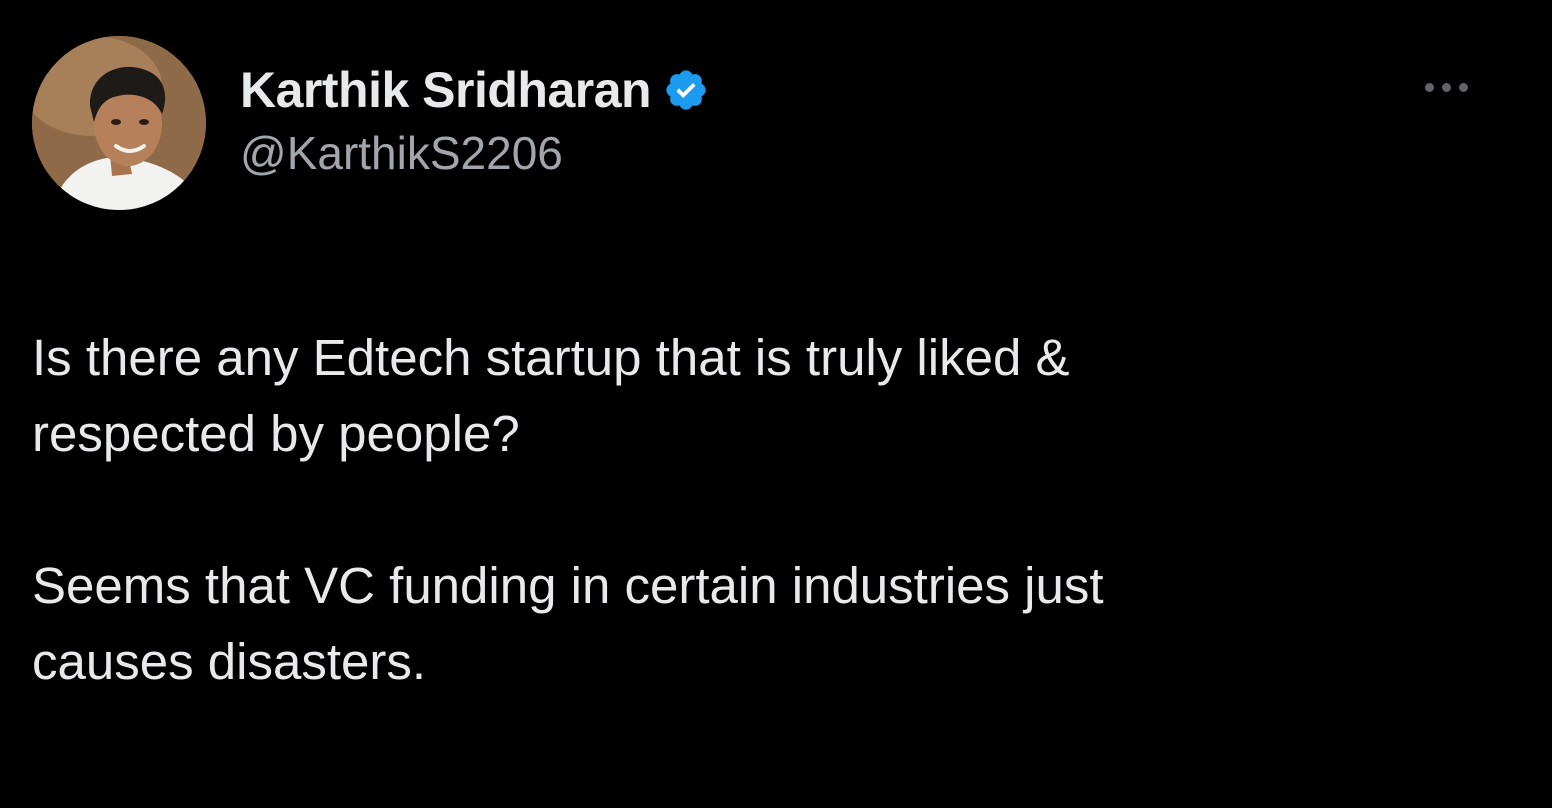 This screenshot has width=1552, height=808. I want to click on avatar-photo, so click(119, 123).